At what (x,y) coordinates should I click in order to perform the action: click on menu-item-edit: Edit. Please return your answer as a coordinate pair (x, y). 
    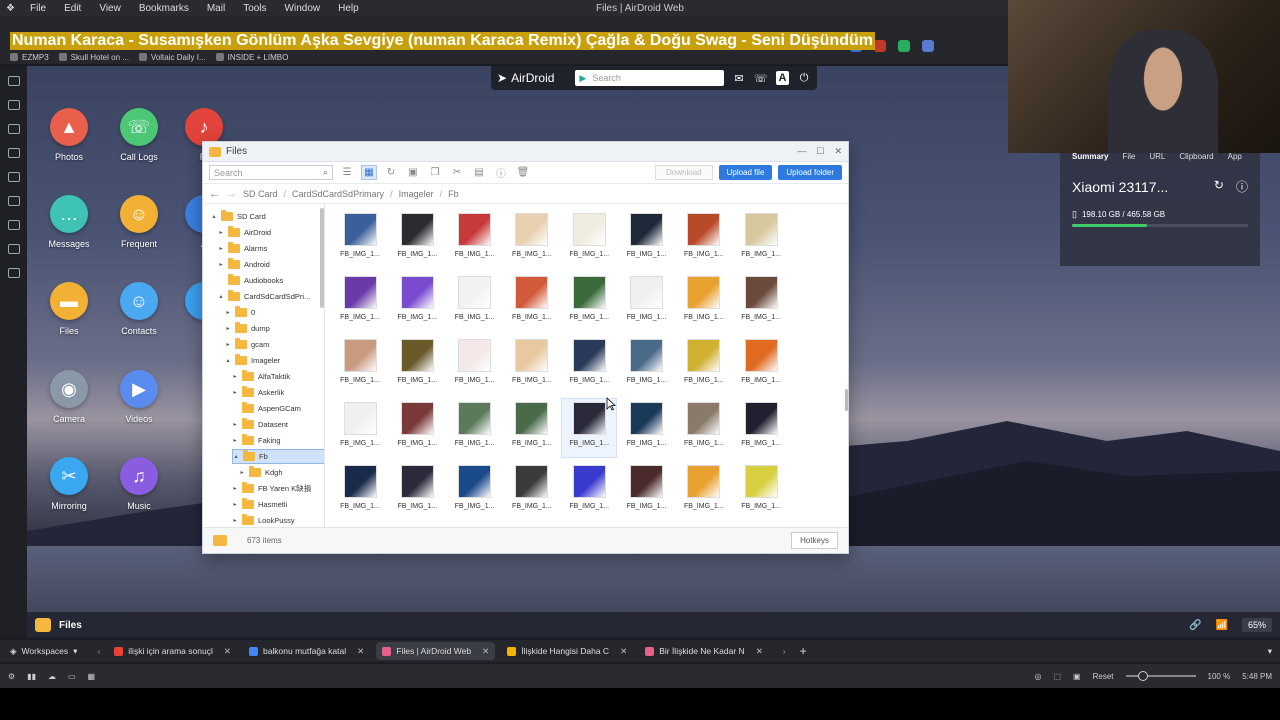
    Looking at the image, I should click on (72, 8).